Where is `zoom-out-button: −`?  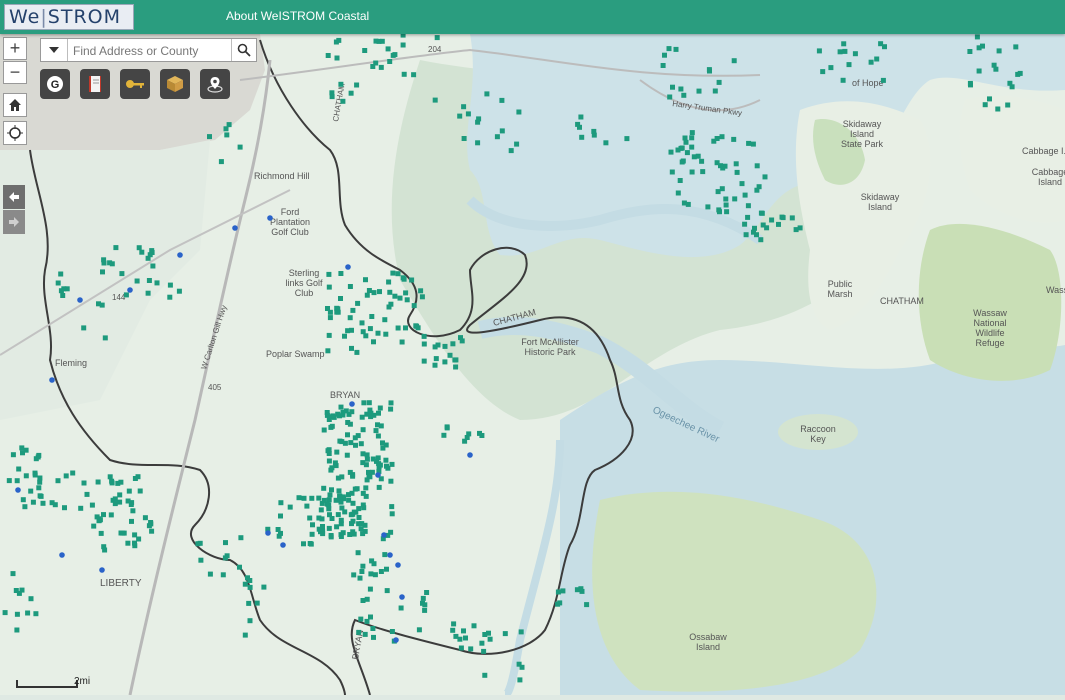
zoom-out-button: − is located at coordinates (15, 72).